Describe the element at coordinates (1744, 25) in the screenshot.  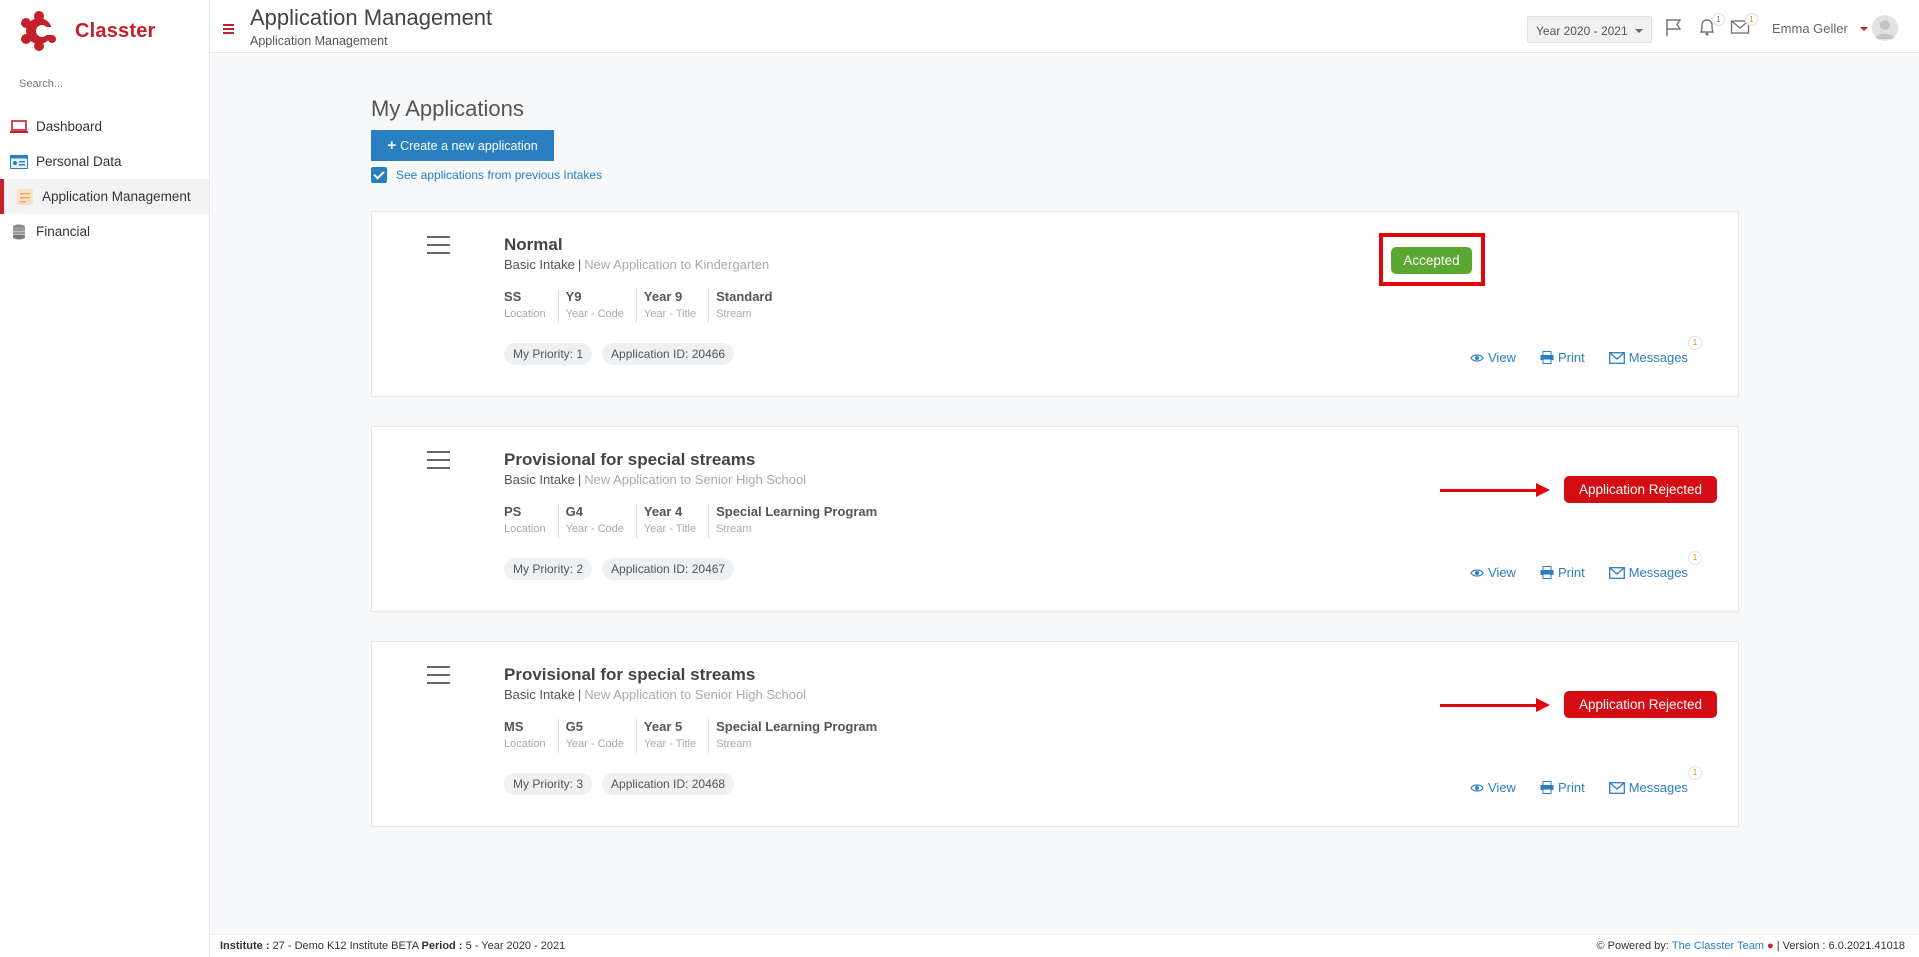
I see `envelope-icon: 1` at that location.